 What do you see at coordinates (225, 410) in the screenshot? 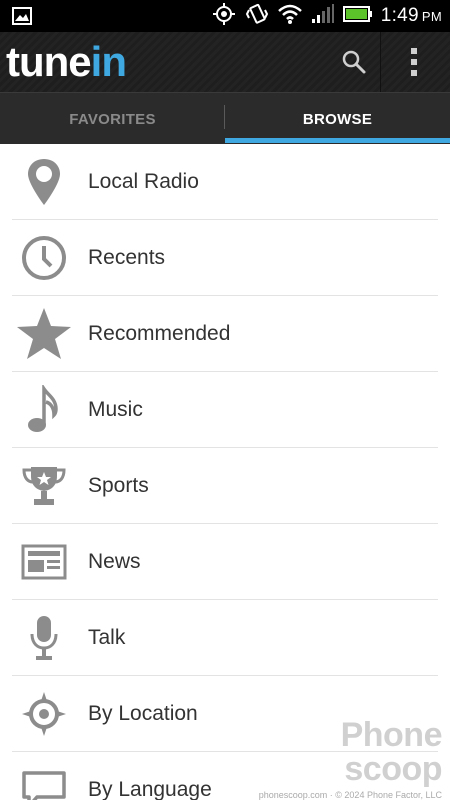
I see `list-item-music: Music` at bounding box center [225, 410].